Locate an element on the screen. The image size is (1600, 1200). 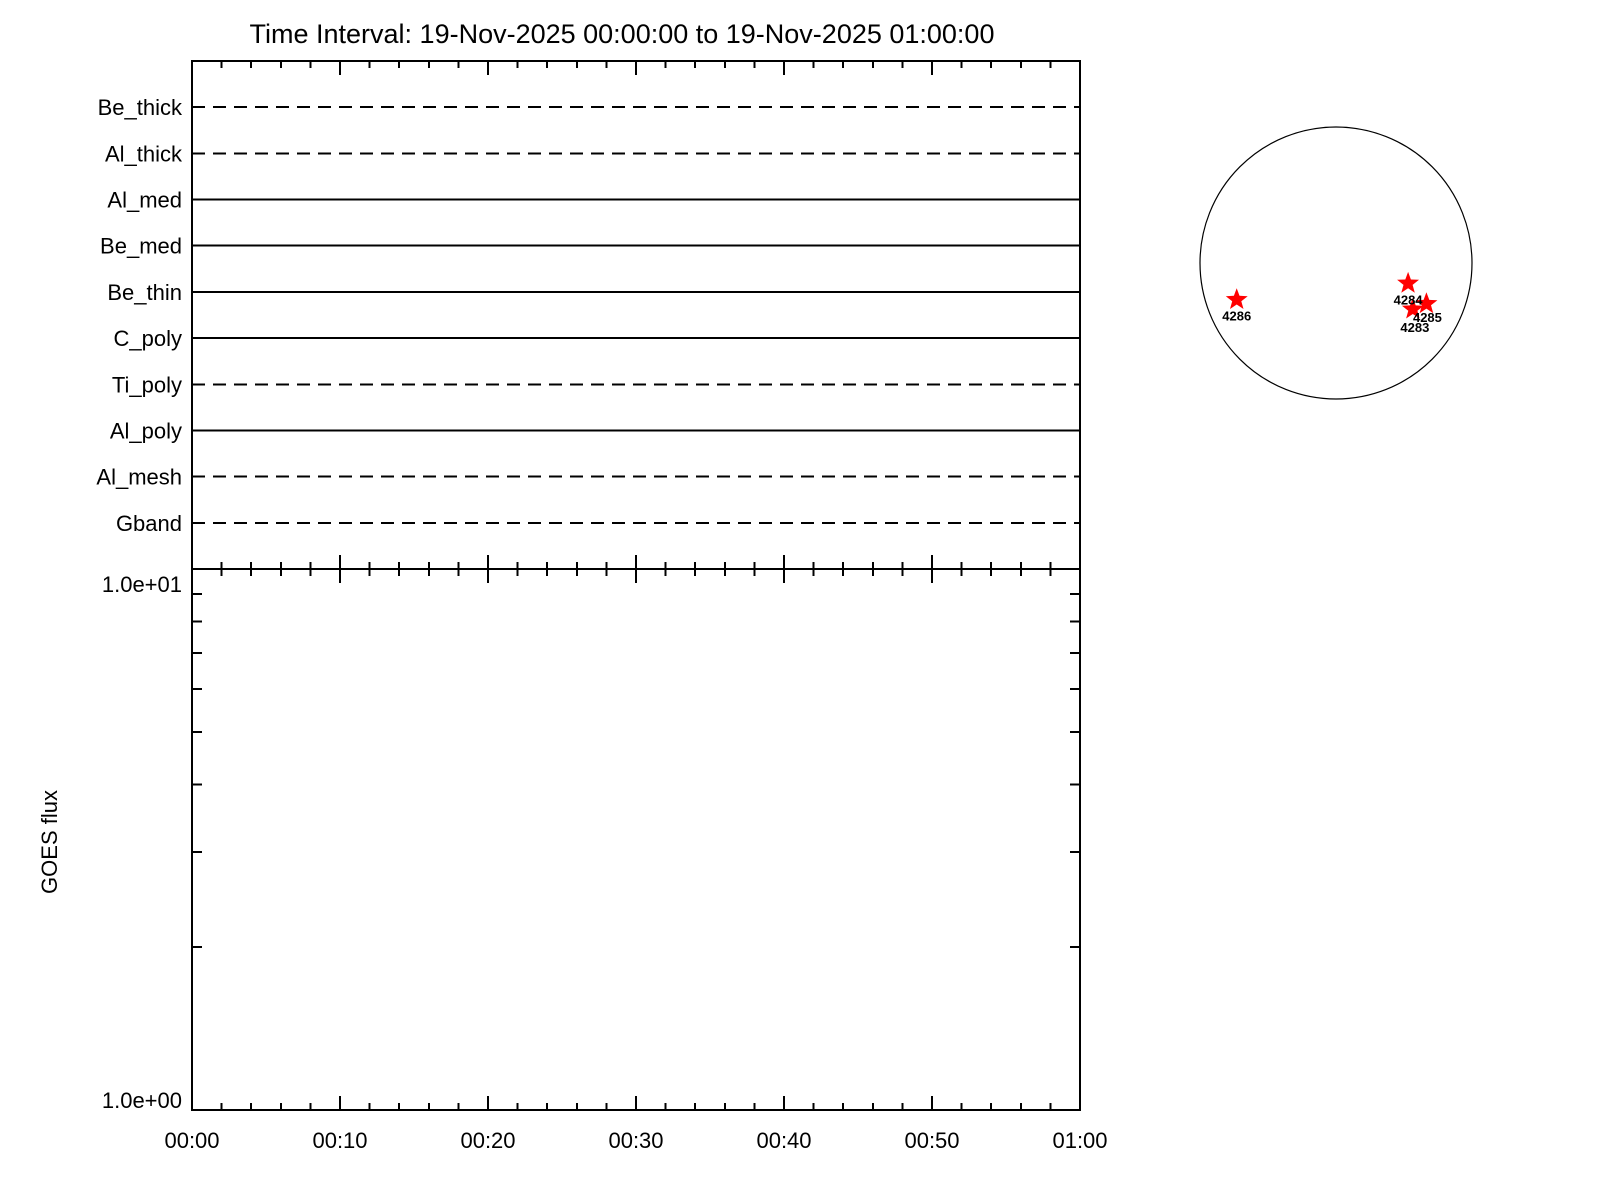
x-tick-label-00-40: 00:40 is located at coordinates (783, 1140).